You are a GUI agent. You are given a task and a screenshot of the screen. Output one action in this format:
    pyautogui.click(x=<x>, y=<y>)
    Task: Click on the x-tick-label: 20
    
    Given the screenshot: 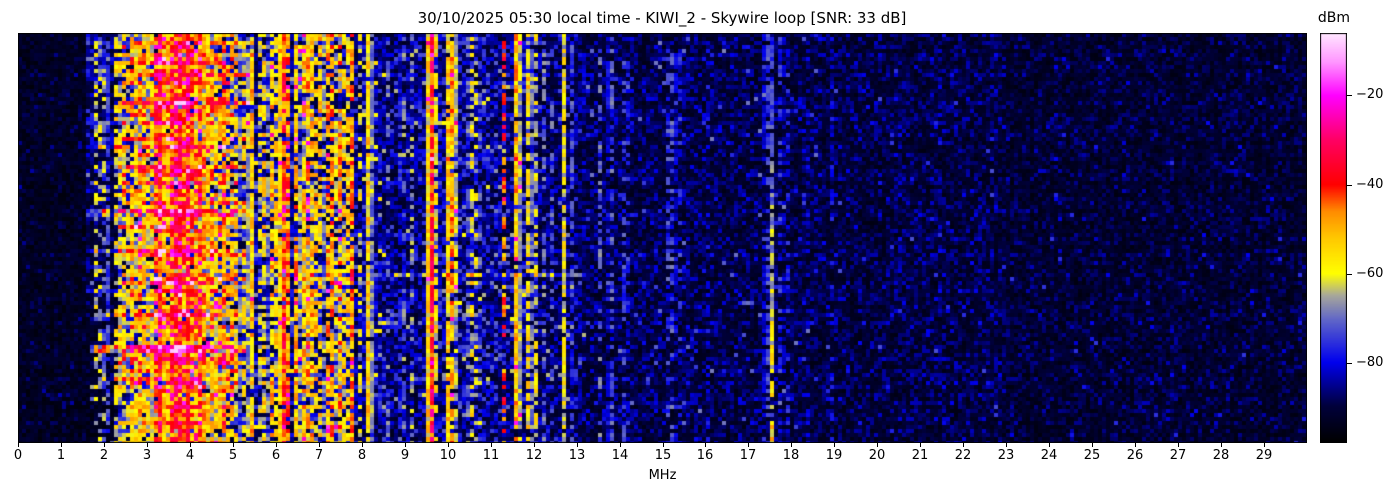 What is the action you would take?
    pyautogui.click(x=877, y=455)
    